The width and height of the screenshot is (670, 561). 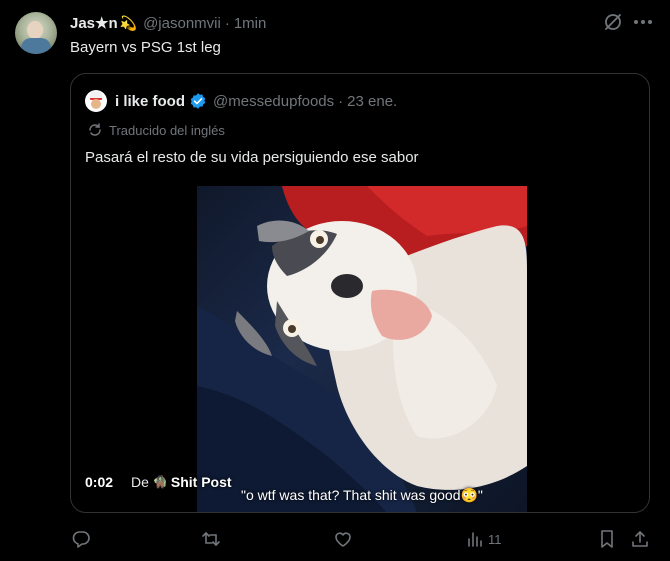 What do you see at coordinates (140, 482) in the screenshot?
I see `source-prefix: De` at bounding box center [140, 482].